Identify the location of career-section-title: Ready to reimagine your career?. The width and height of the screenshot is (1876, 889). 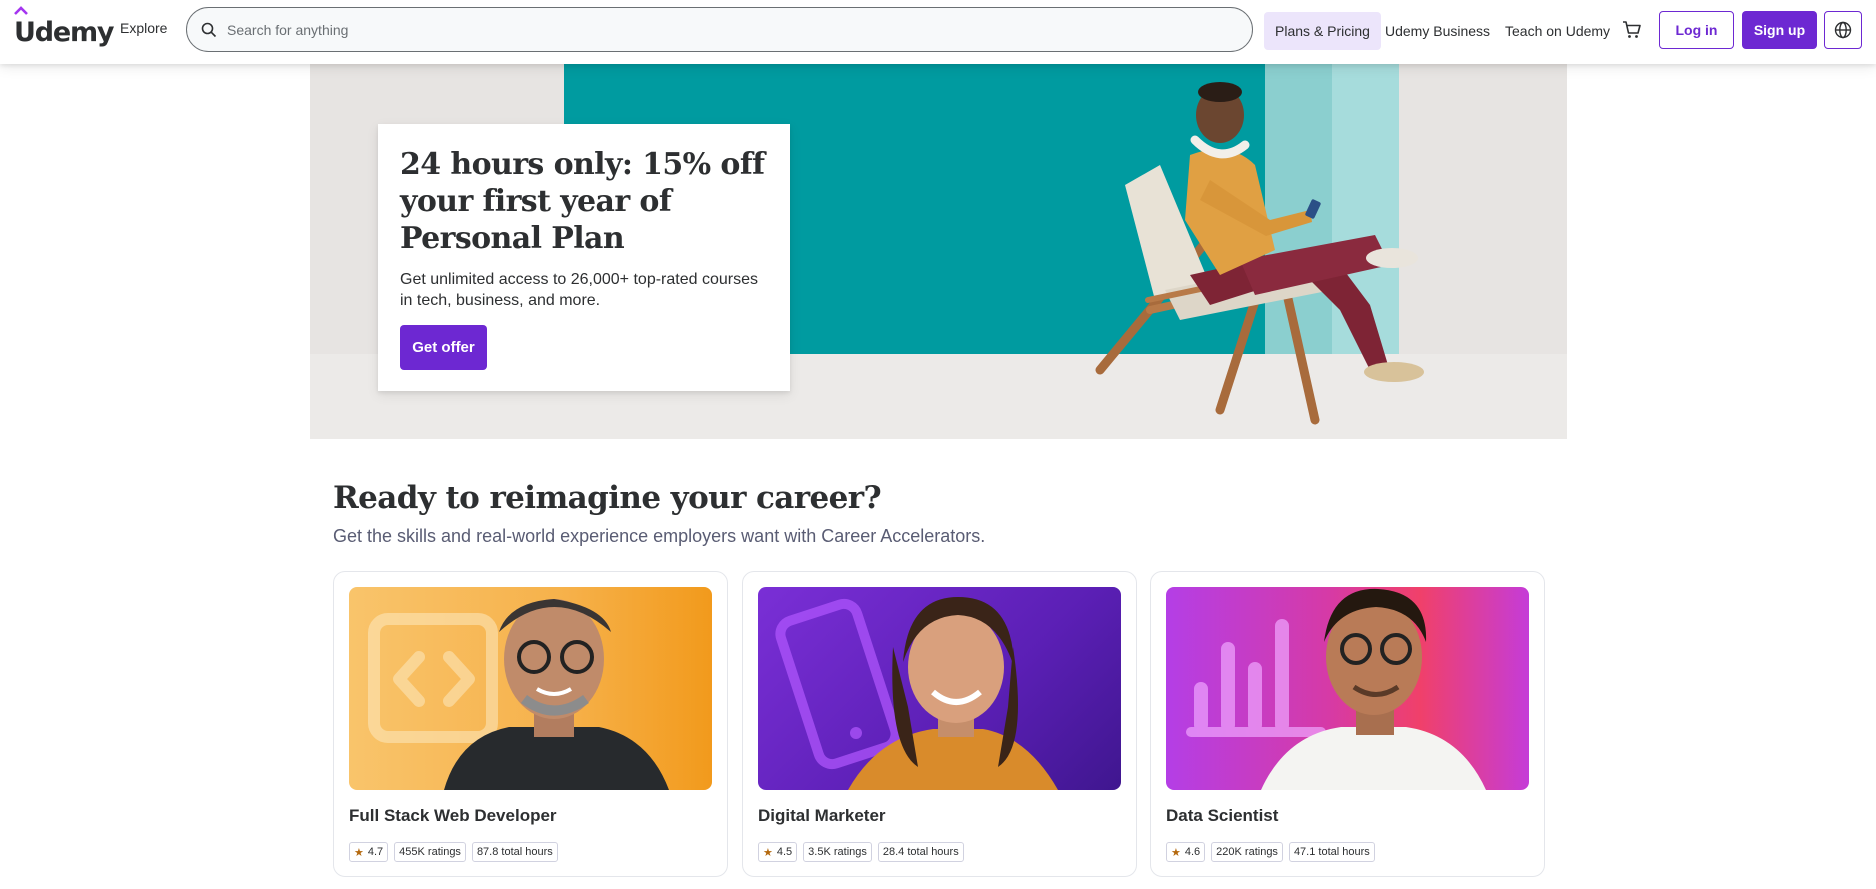
(607, 498).